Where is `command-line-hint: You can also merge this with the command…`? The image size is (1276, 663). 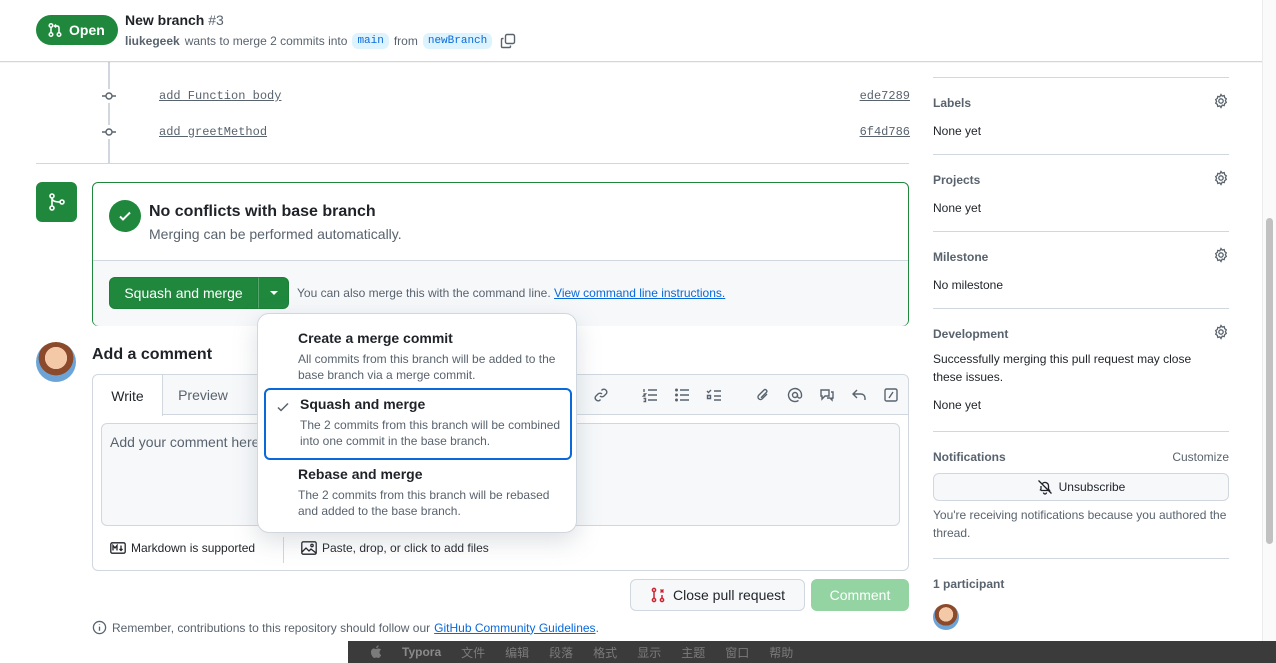
command-line-hint: You can also merge this with the command… is located at coordinates (511, 293).